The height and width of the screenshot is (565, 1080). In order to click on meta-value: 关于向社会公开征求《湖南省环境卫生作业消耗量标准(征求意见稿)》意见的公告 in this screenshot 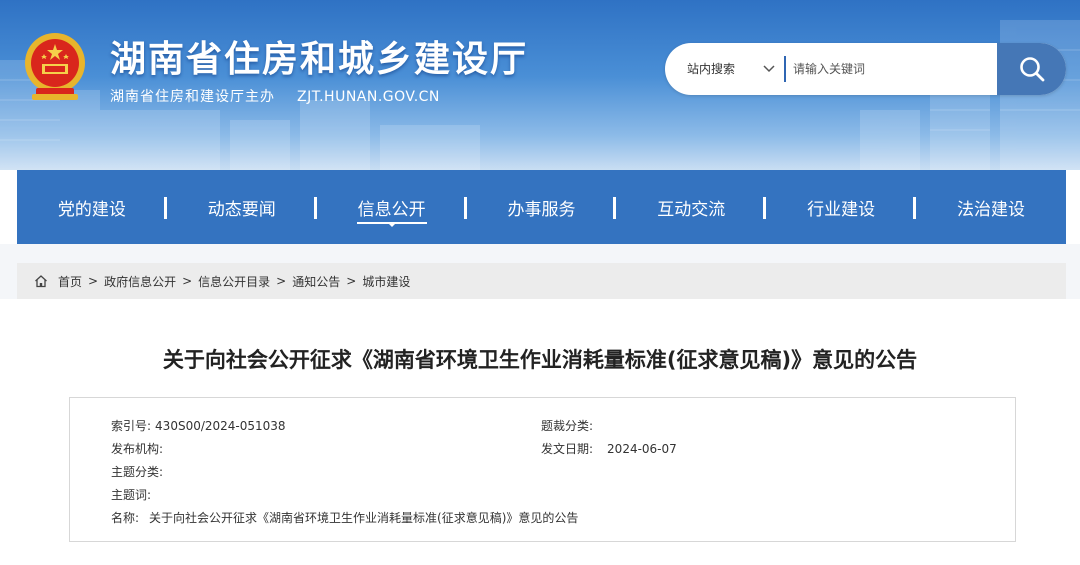, I will do `click(364, 518)`.